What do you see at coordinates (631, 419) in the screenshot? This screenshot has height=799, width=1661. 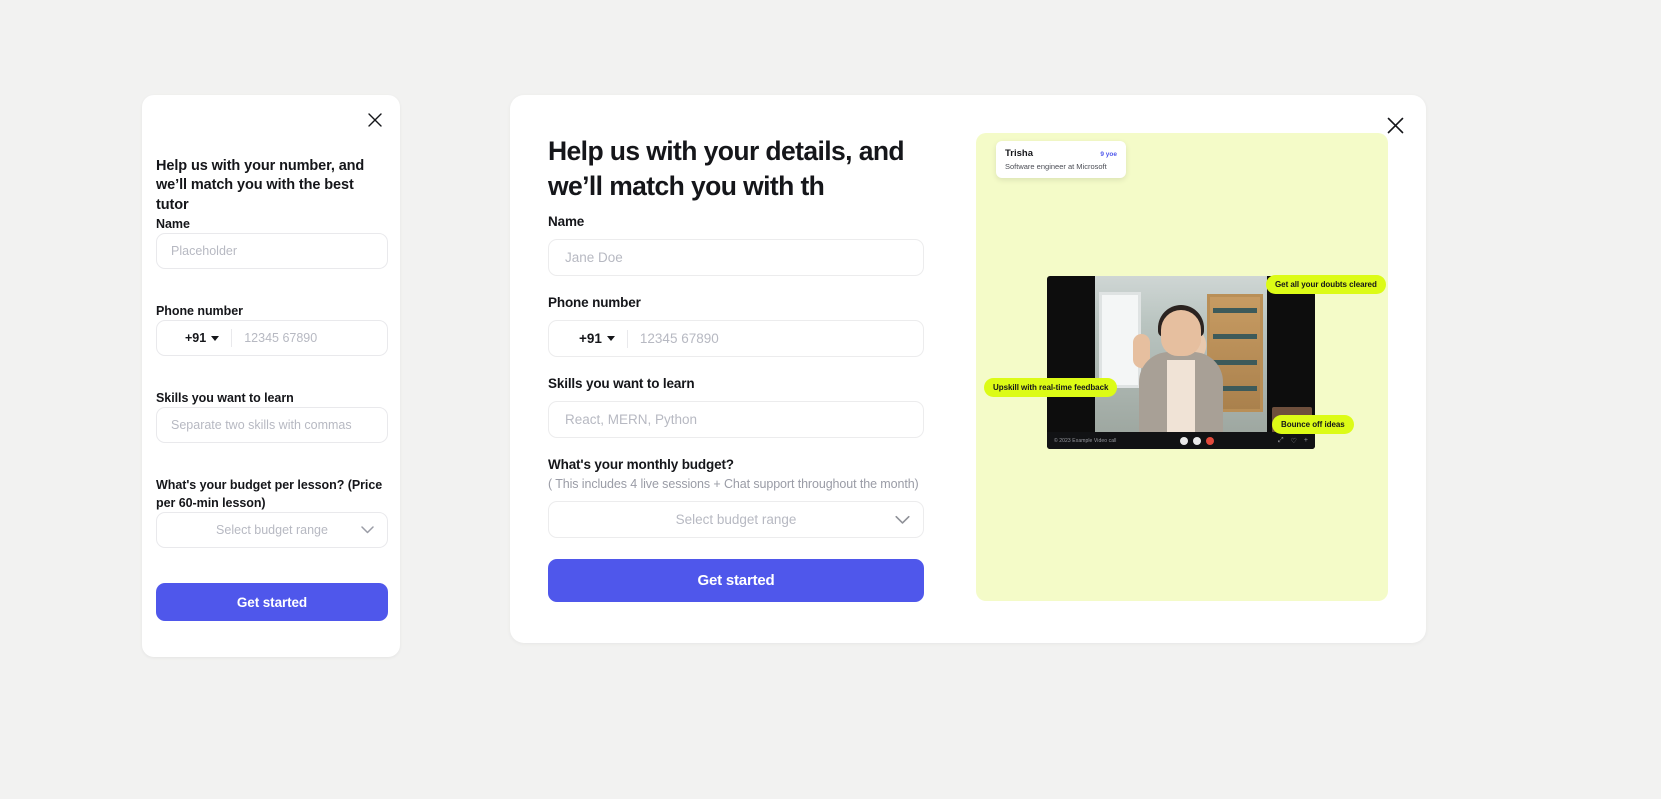 I see `skills-input-placeholder: React, MERN, Python` at bounding box center [631, 419].